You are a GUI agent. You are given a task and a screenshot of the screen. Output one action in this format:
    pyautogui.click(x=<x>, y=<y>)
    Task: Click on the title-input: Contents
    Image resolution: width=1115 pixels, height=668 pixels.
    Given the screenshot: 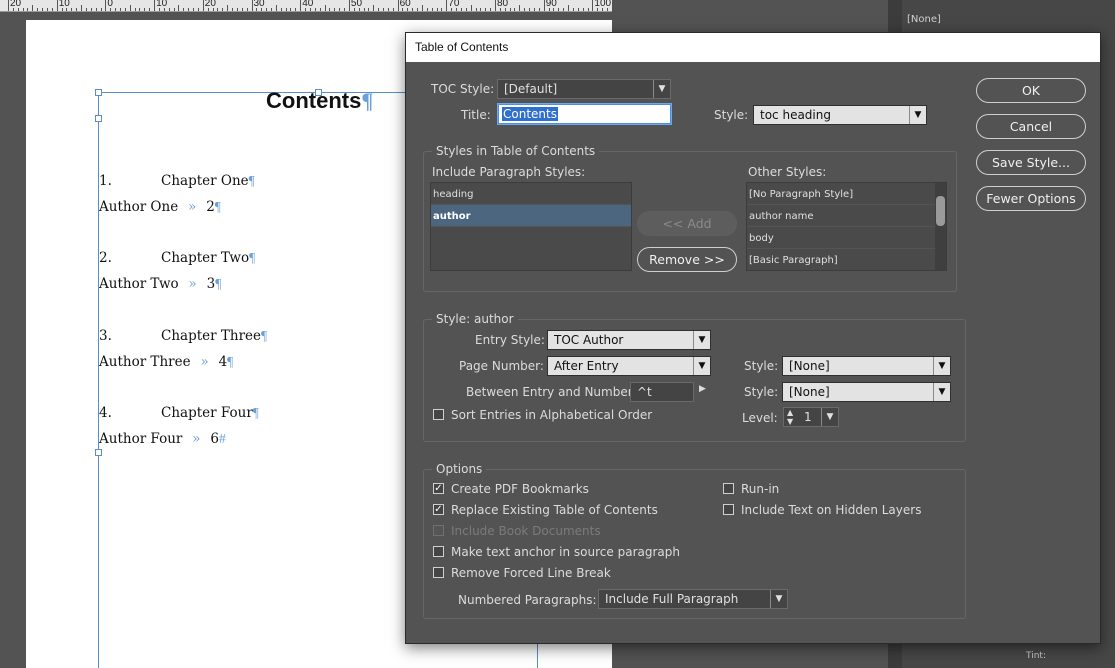 What is the action you would take?
    pyautogui.click(x=584, y=114)
    